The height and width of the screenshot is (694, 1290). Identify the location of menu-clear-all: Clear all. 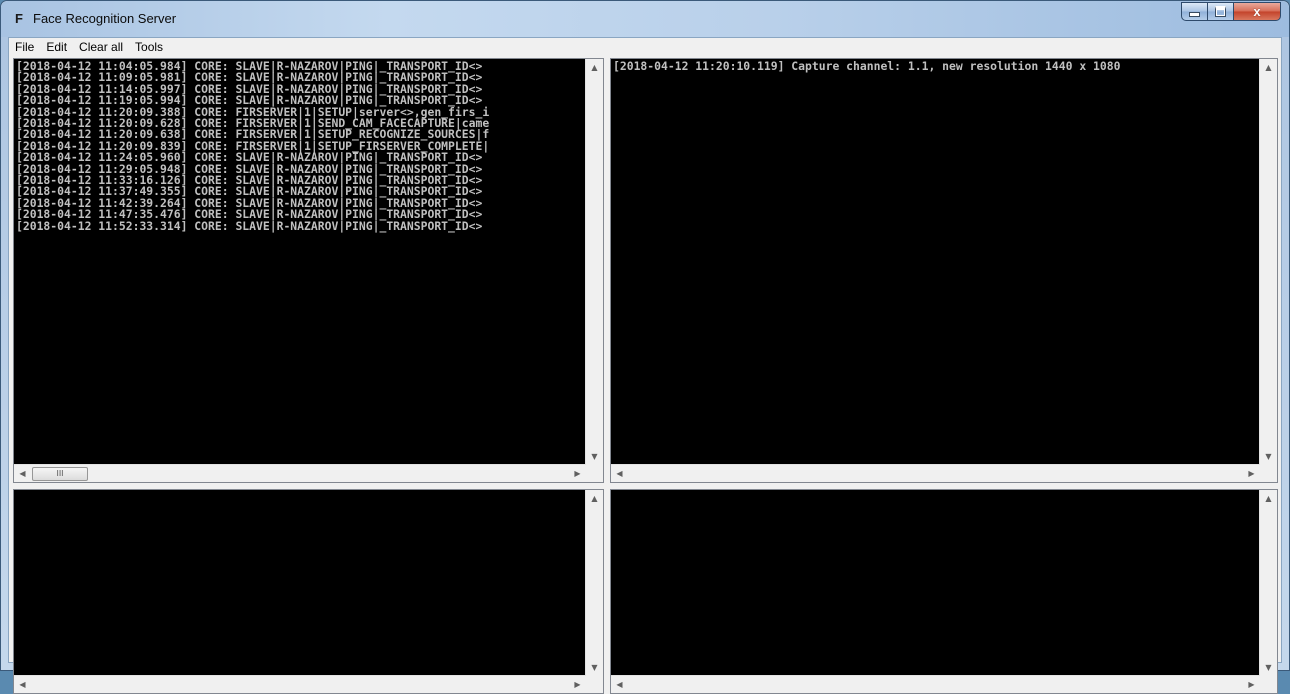
(101, 47).